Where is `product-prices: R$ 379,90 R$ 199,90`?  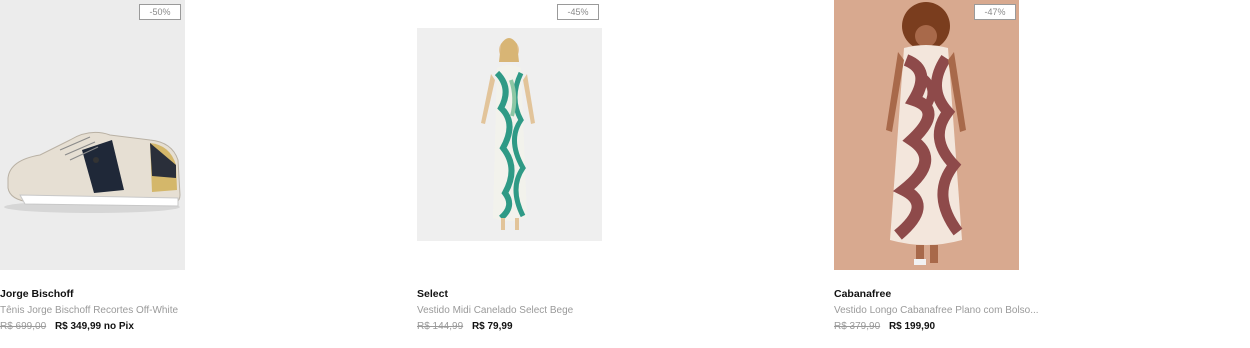
product-prices: R$ 379,90 R$ 199,90 is located at coordinates (884, 326).